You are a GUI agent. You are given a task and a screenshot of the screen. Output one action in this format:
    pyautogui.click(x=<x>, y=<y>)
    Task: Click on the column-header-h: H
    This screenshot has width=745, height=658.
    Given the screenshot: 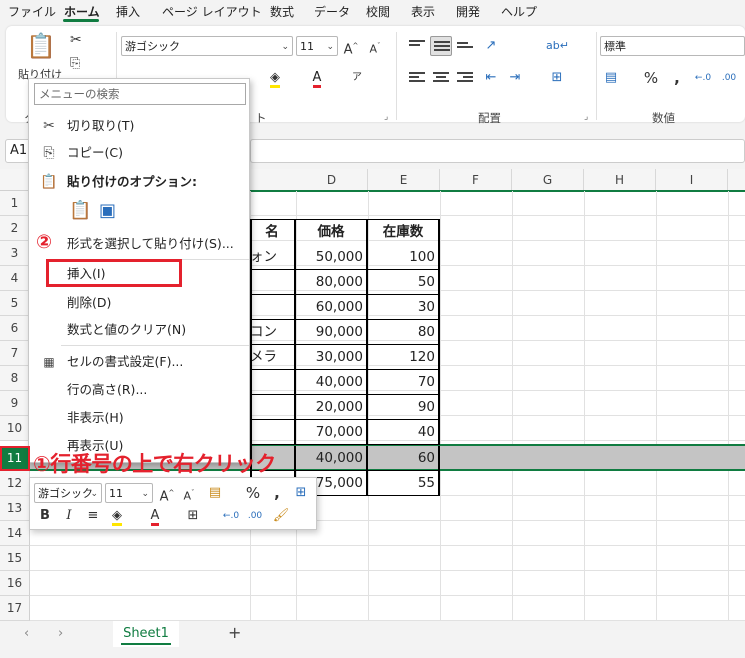 What is the action you would take?
    pyautogui.click(x=620, y=180)
    